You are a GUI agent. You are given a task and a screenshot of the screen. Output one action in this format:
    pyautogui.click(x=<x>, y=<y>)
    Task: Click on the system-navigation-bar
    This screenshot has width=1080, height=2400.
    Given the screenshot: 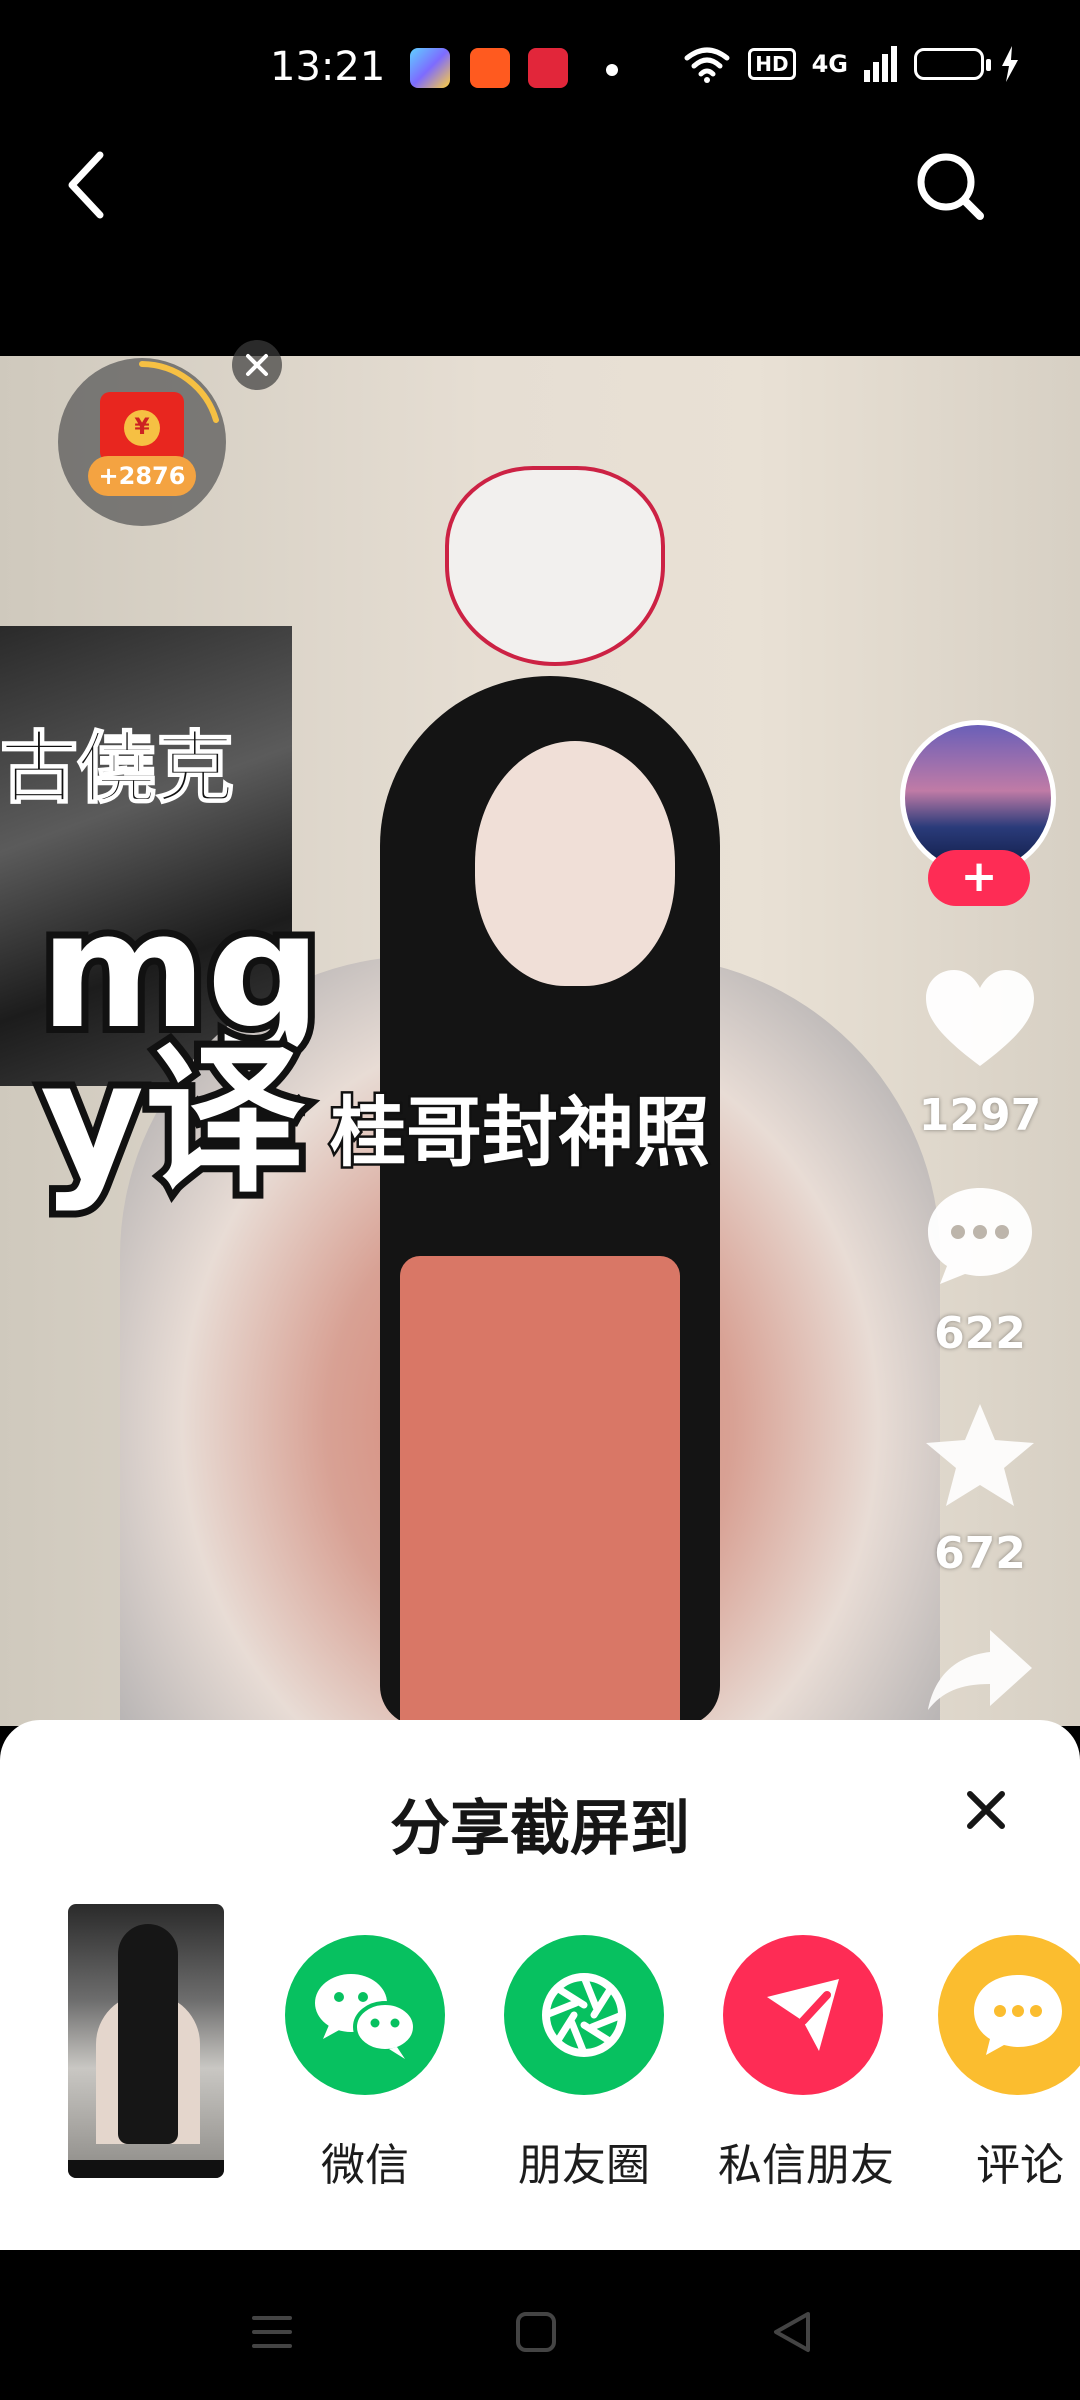 What is the action you would take?
    pyautogui.click(x=540, y=2325)
    